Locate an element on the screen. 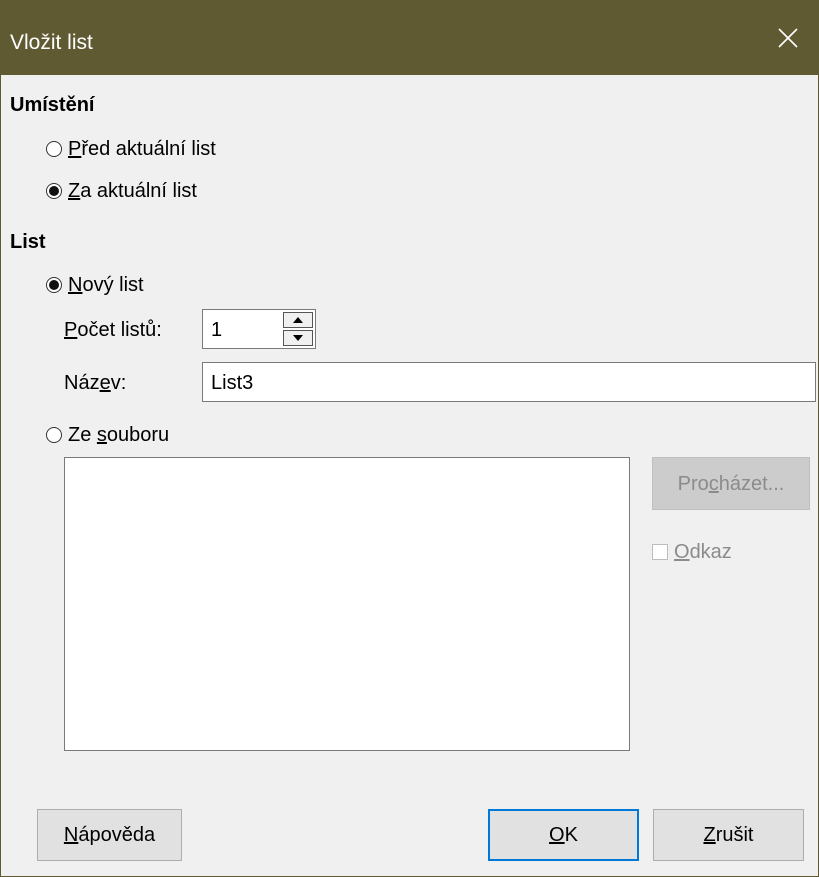 Image resolution: width=819 pixels, height=877 pixels. radio-label: Před aktuální list is located at coordinates (142, 149).